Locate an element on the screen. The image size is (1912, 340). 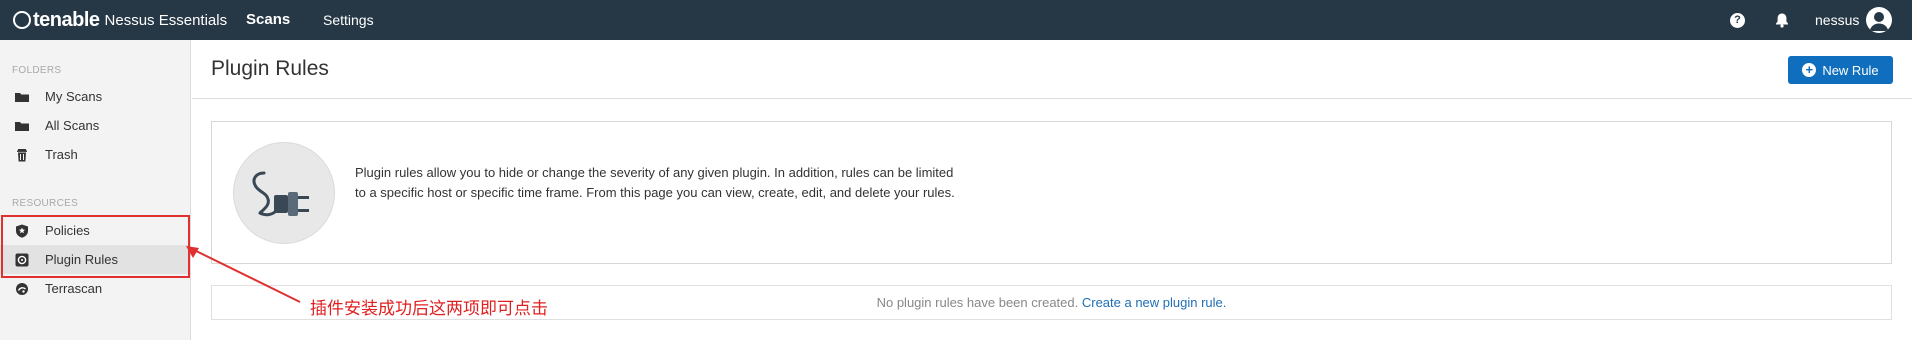
sidebar-item-terrascan: Terrascan is located at coordinates (95, 288).